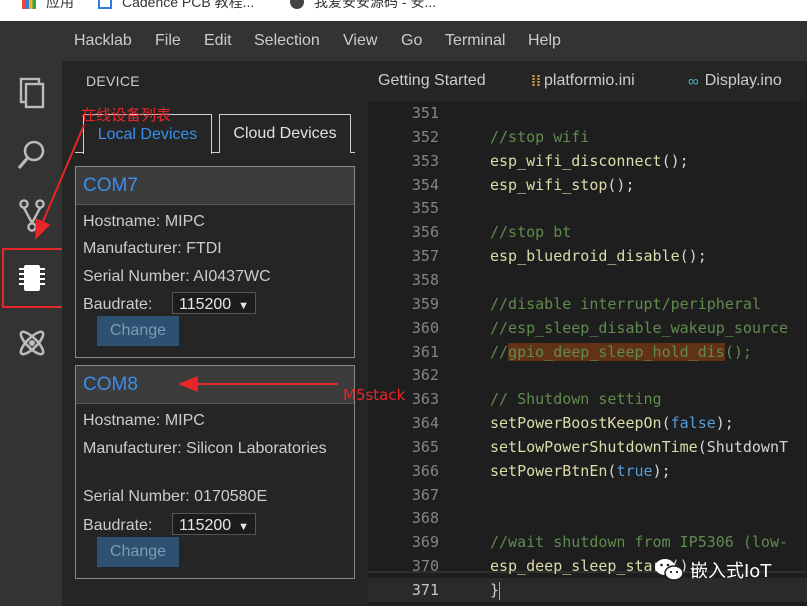 This screenshot has width=807, height=606. I want to click on tab-cloud-devices: Cloud Devices, so click(285, 133).